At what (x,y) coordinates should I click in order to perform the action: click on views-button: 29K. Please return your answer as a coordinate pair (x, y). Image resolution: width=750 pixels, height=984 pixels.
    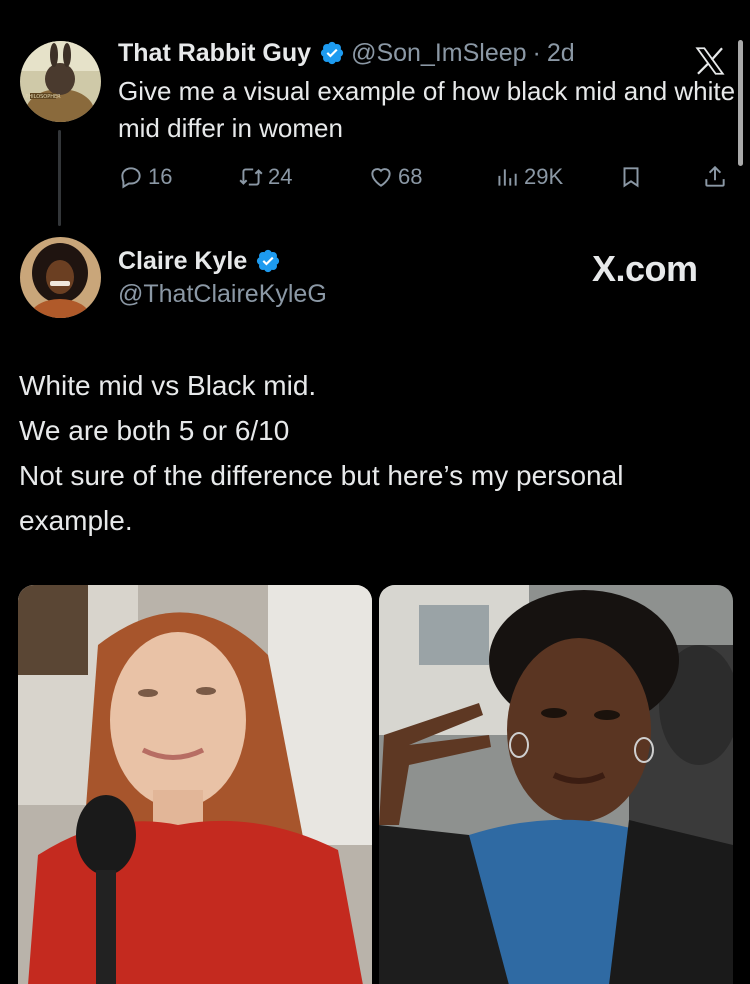
    Looking at the image, I should click on (528, 177).